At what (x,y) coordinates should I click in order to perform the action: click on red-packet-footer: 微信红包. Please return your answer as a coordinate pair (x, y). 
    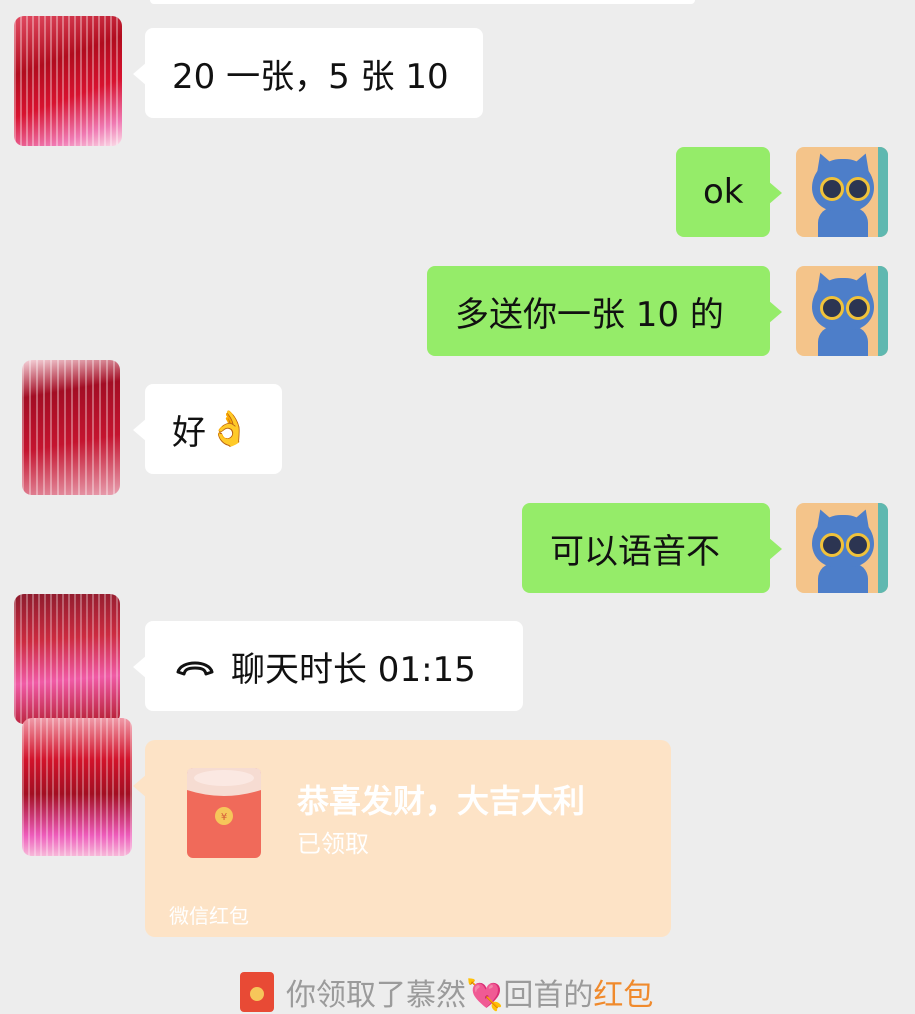
    Looking at the image, I should click on (209, 916).